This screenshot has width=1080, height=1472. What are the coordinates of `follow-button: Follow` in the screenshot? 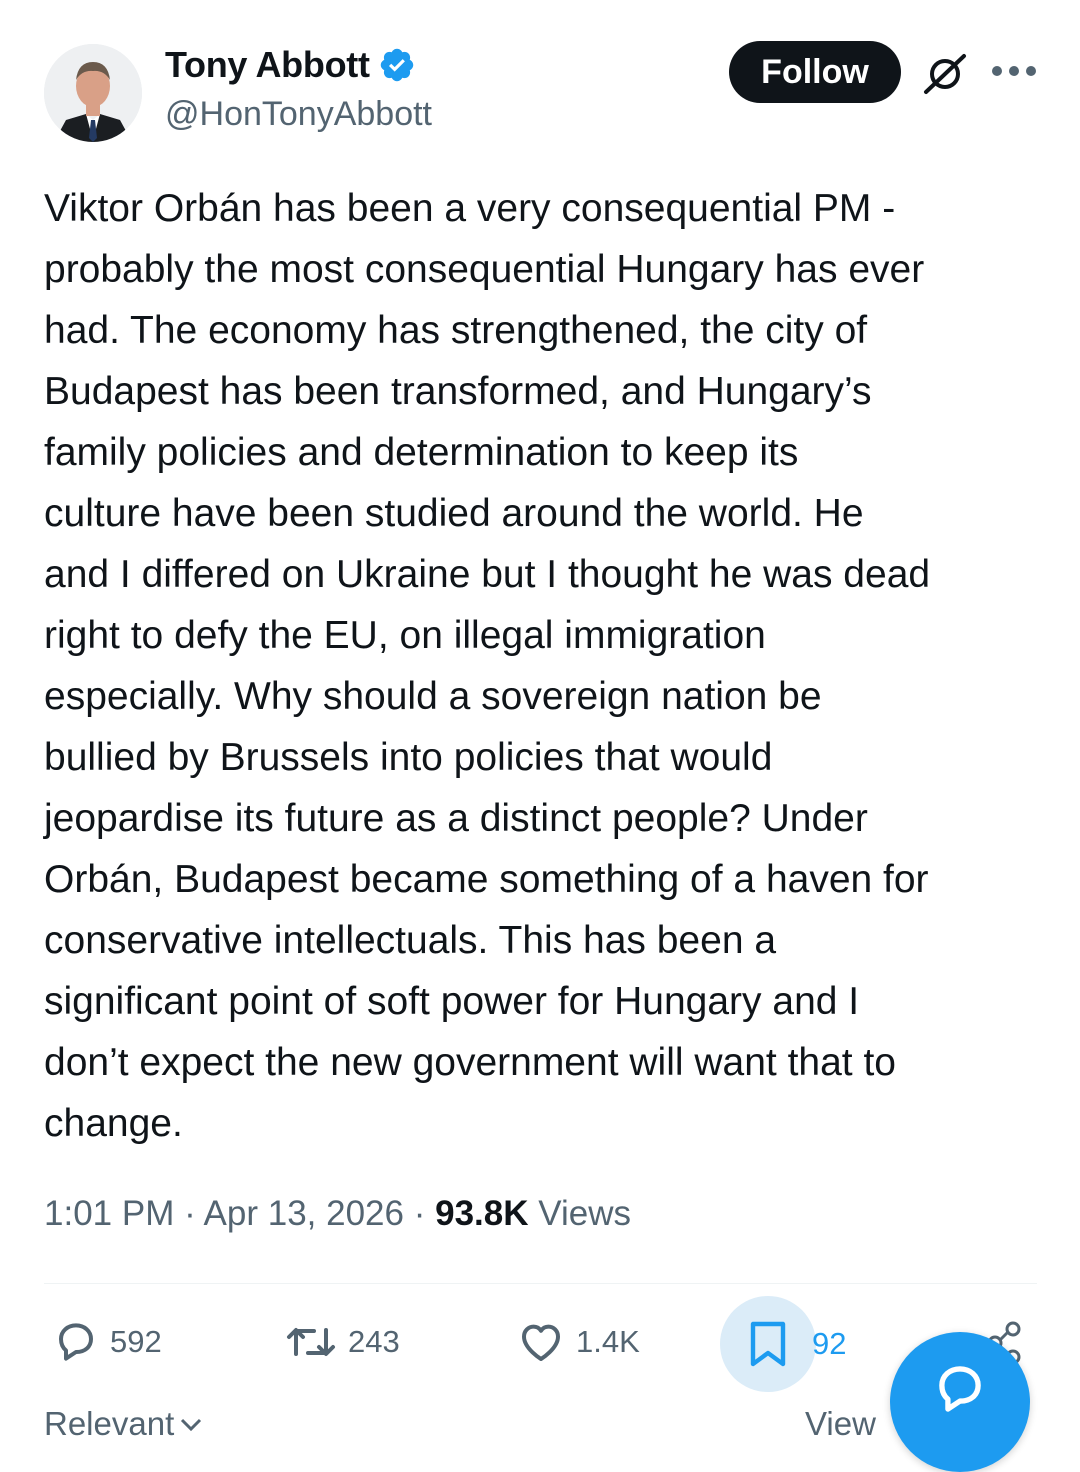 It's located at (815, 72).